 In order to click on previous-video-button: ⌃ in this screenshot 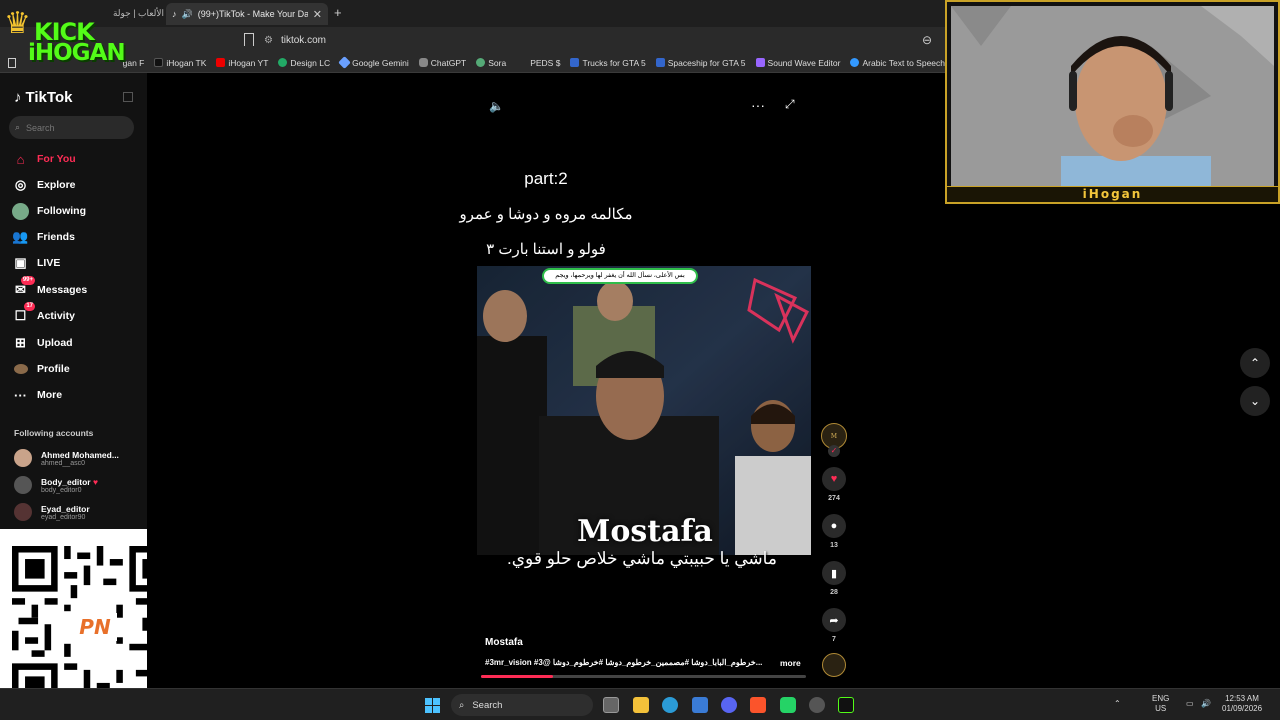, I will do `click(1255, 363)`.